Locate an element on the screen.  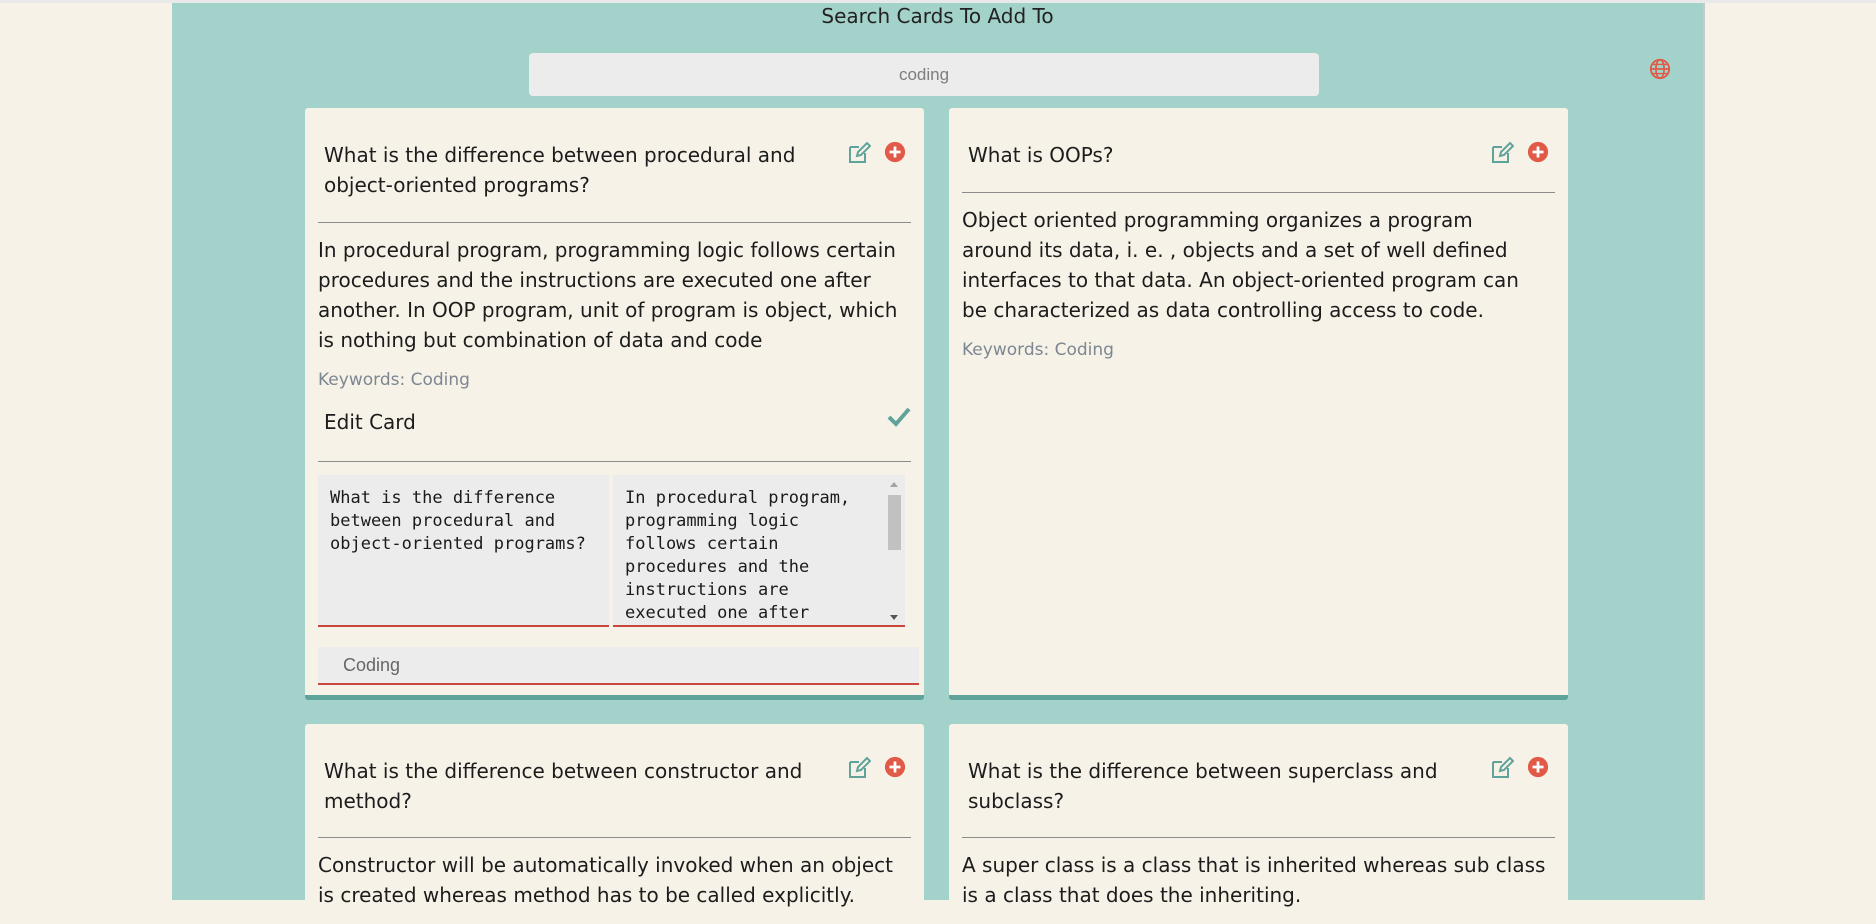
edit-divider is located at coordinates (614, 461).